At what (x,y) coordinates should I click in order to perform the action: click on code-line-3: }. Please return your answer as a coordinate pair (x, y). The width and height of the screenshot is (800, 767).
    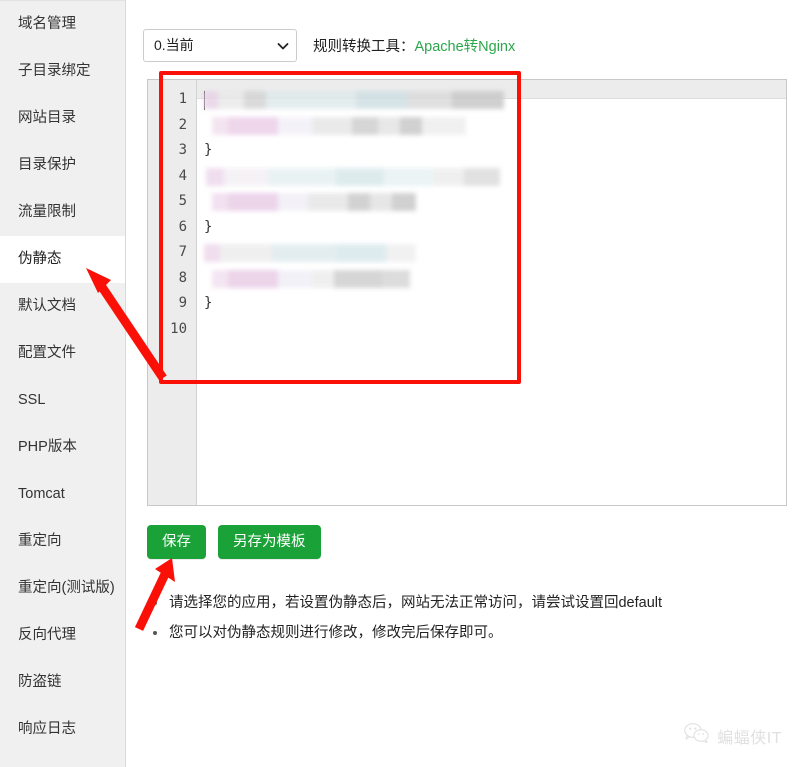
    Looking at the image, I should click on (492, 151).